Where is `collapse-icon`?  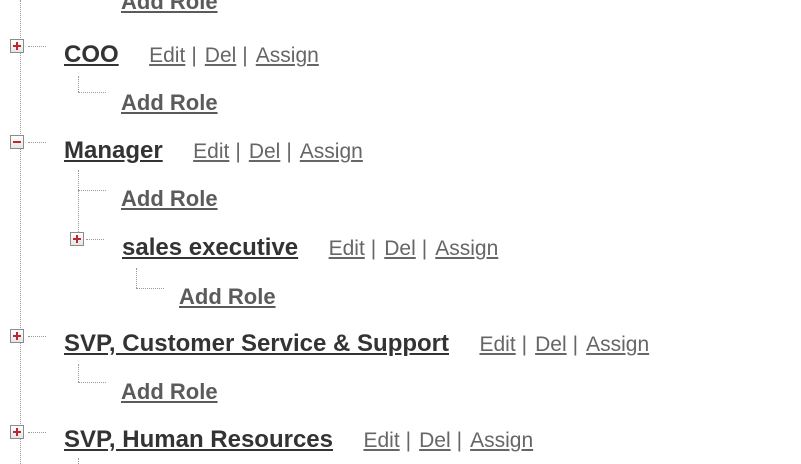 collapse-icon is located at coordinates (17, 142).